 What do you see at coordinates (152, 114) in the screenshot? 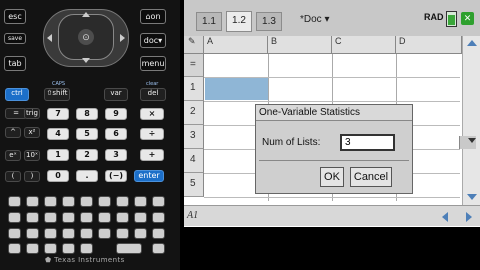
I see `multiply-key: ×` at bounding box center [152, 114].